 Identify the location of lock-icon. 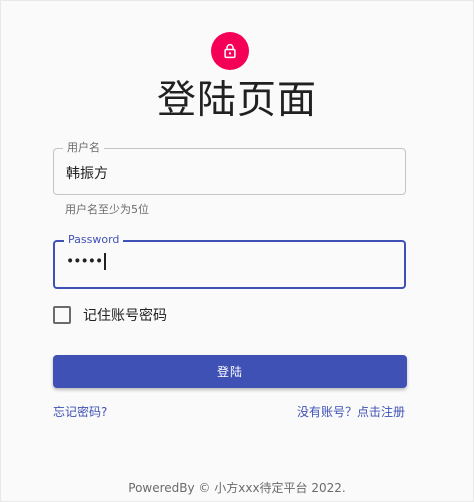
(230, 51).